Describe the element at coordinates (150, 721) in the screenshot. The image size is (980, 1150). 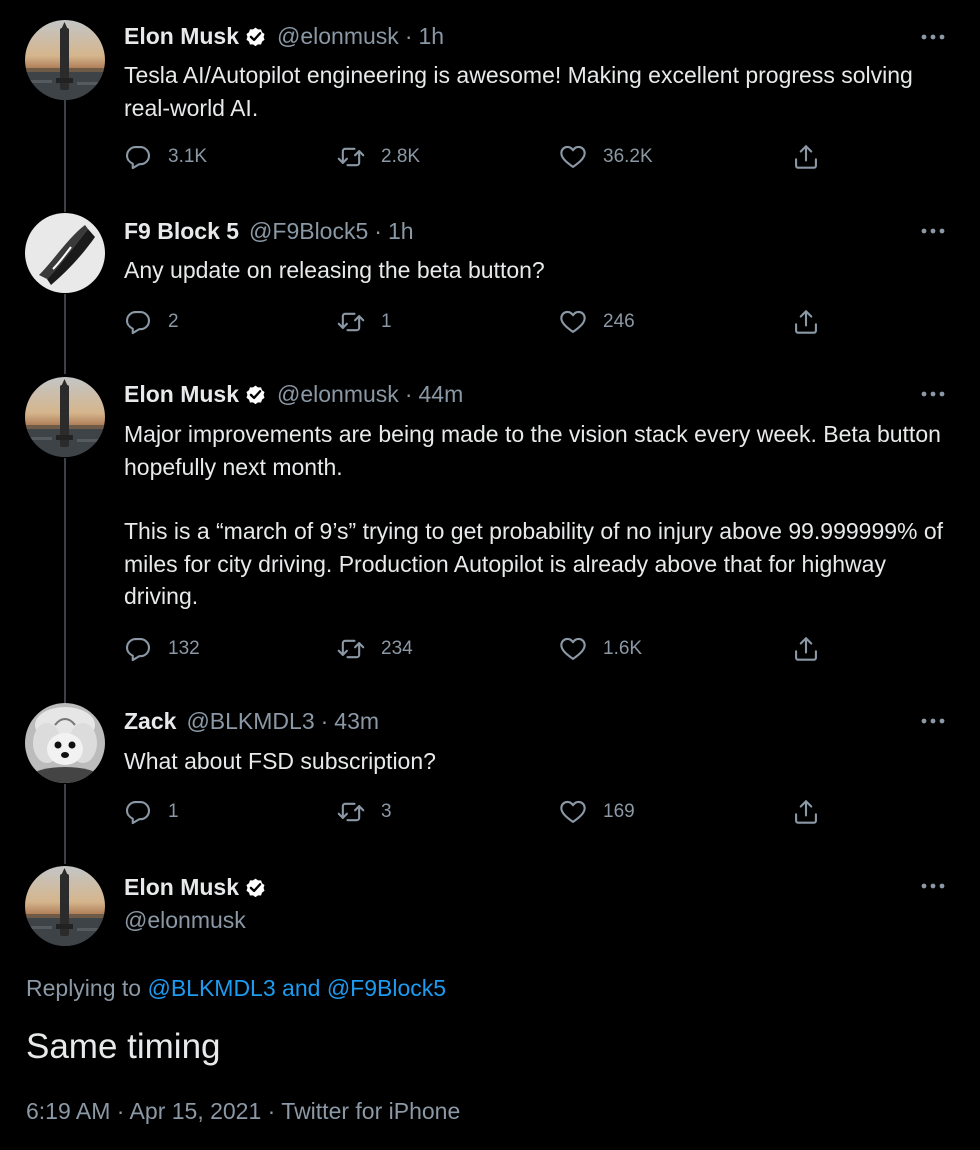
I see `author-name: Zack` at that location.